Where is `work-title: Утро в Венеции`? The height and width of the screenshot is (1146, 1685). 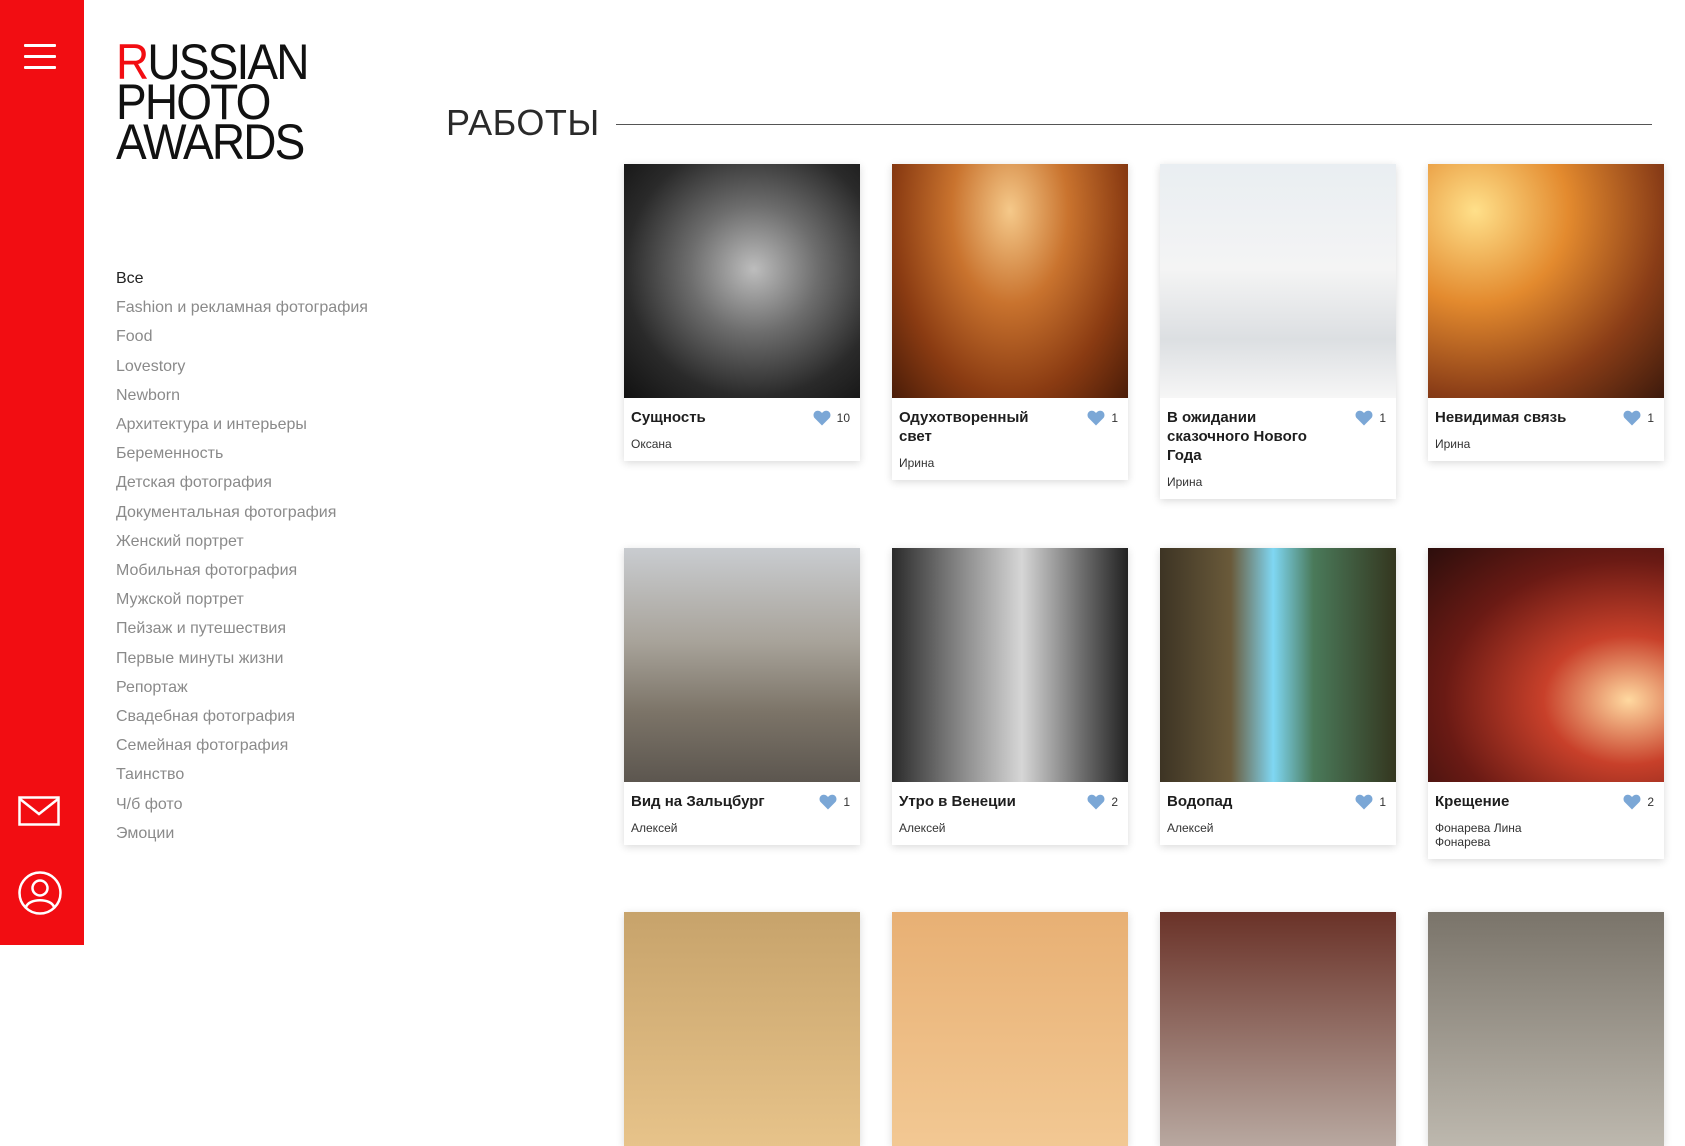 work-title: Утро в Венеции is located at coordinates (957, 801).